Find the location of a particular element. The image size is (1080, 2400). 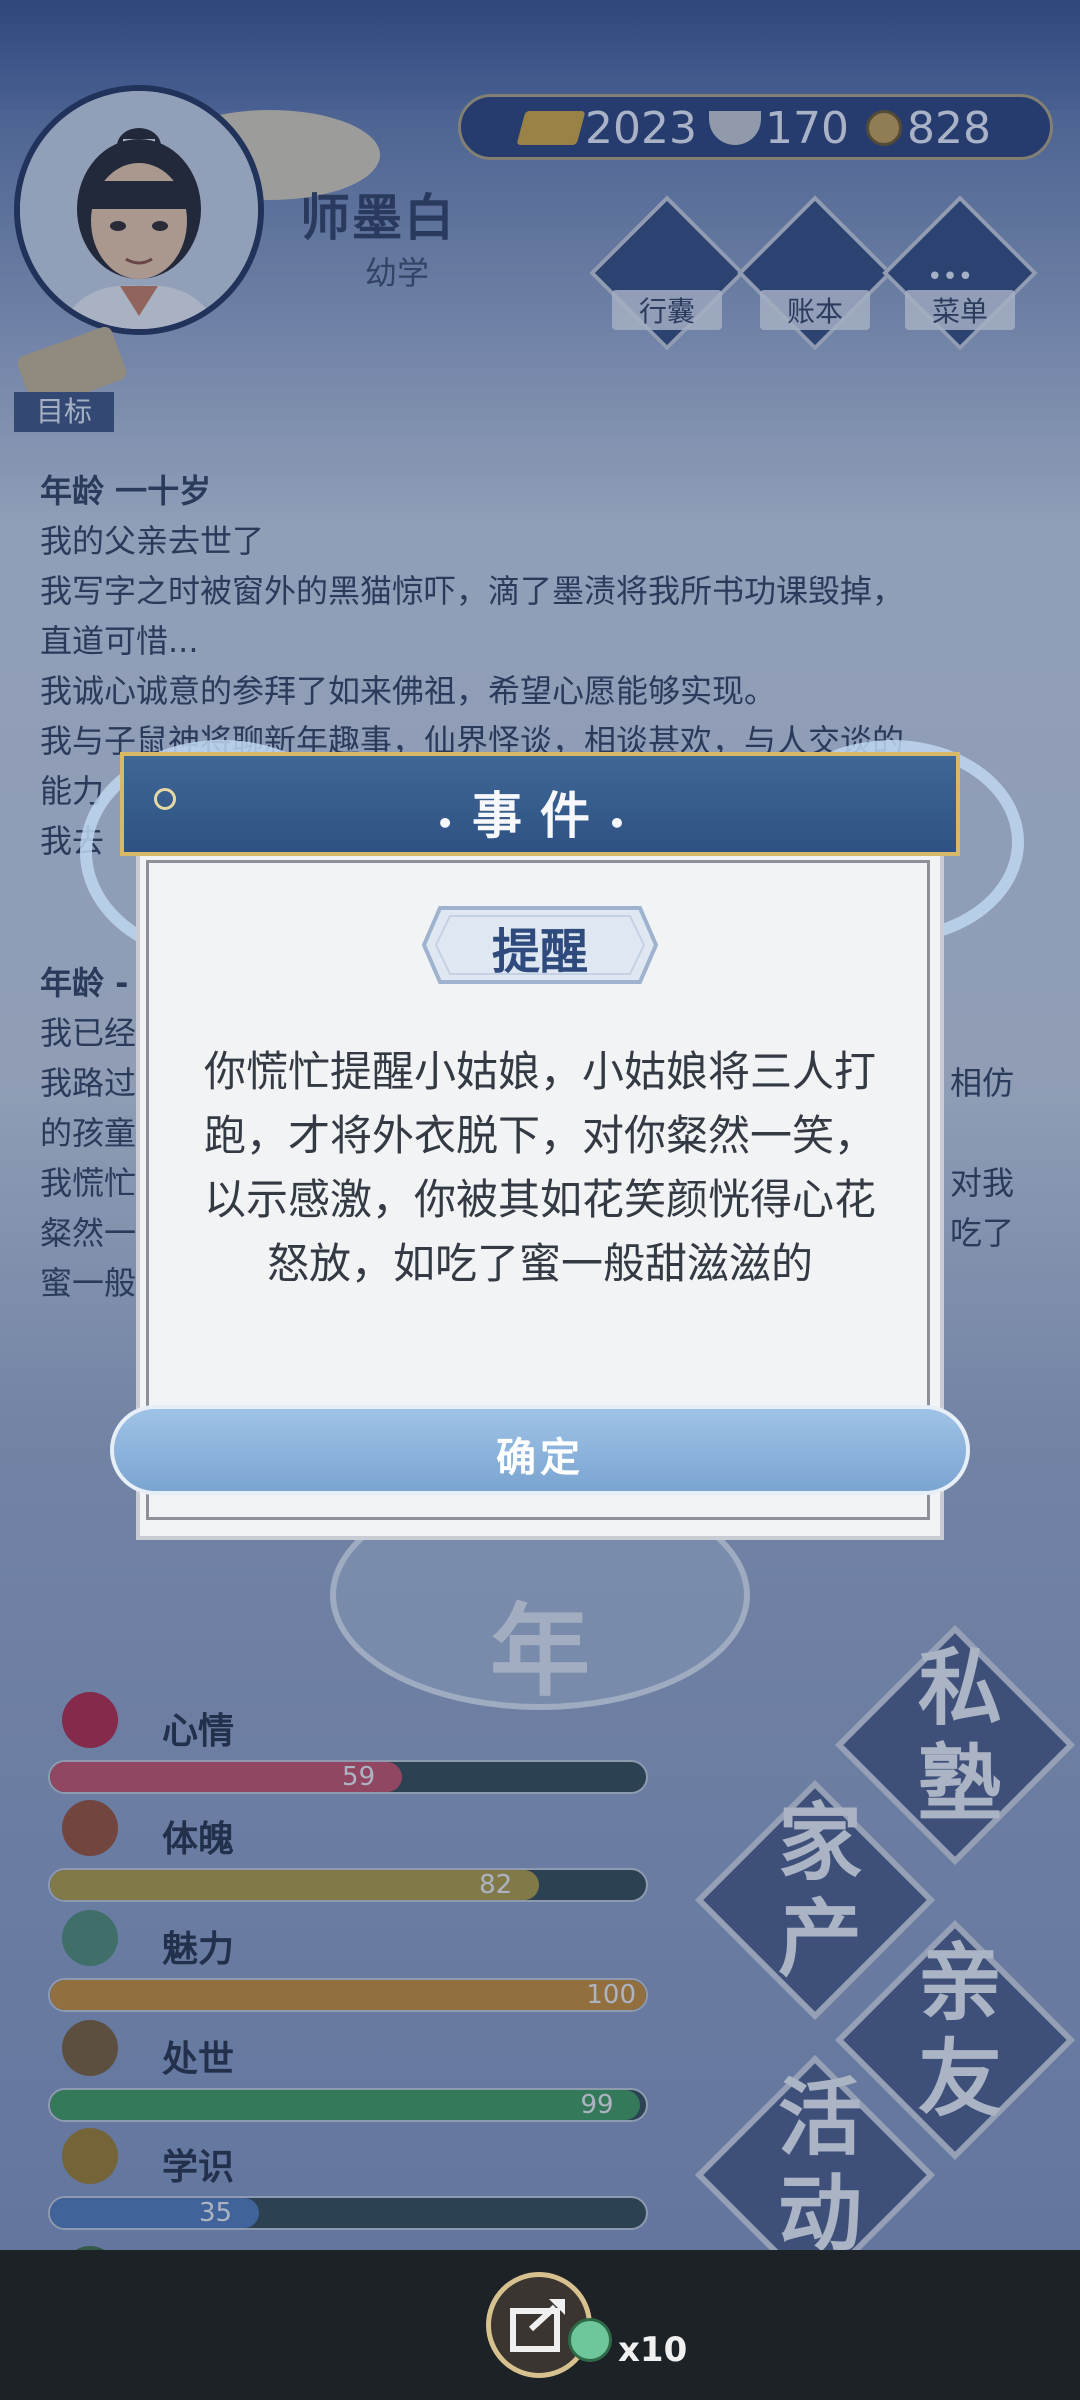

jade-token-icon is located at coordinates (590, 2340).